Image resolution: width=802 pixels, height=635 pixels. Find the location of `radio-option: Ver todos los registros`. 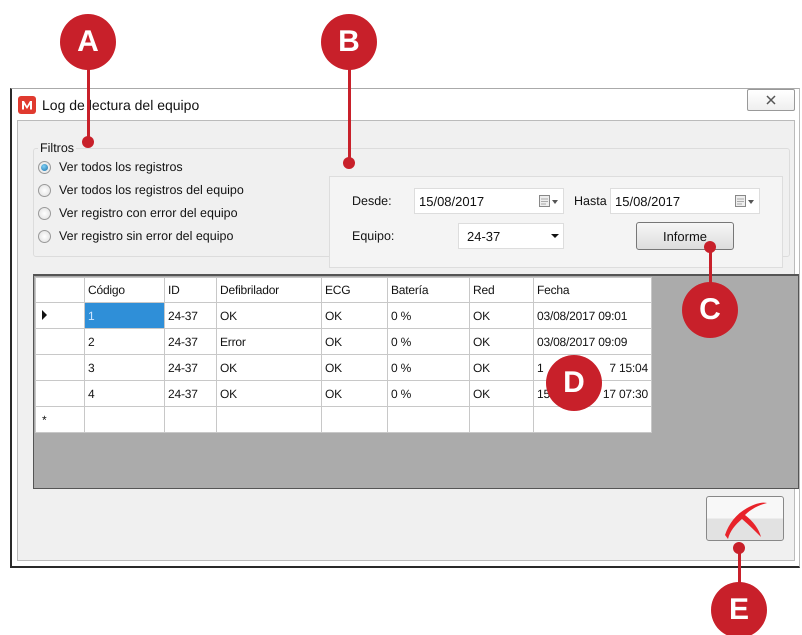

radio-option: Ver todos los registros is located at coordinates (141, 167).